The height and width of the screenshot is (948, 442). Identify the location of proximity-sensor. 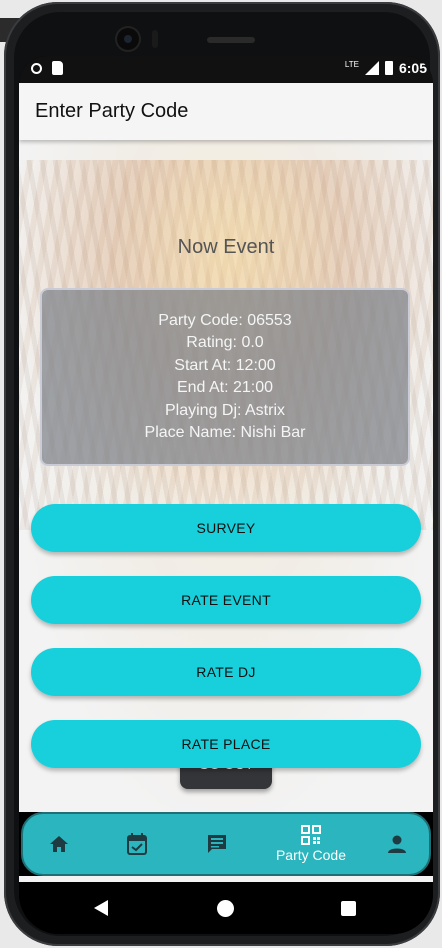
(155, 39).